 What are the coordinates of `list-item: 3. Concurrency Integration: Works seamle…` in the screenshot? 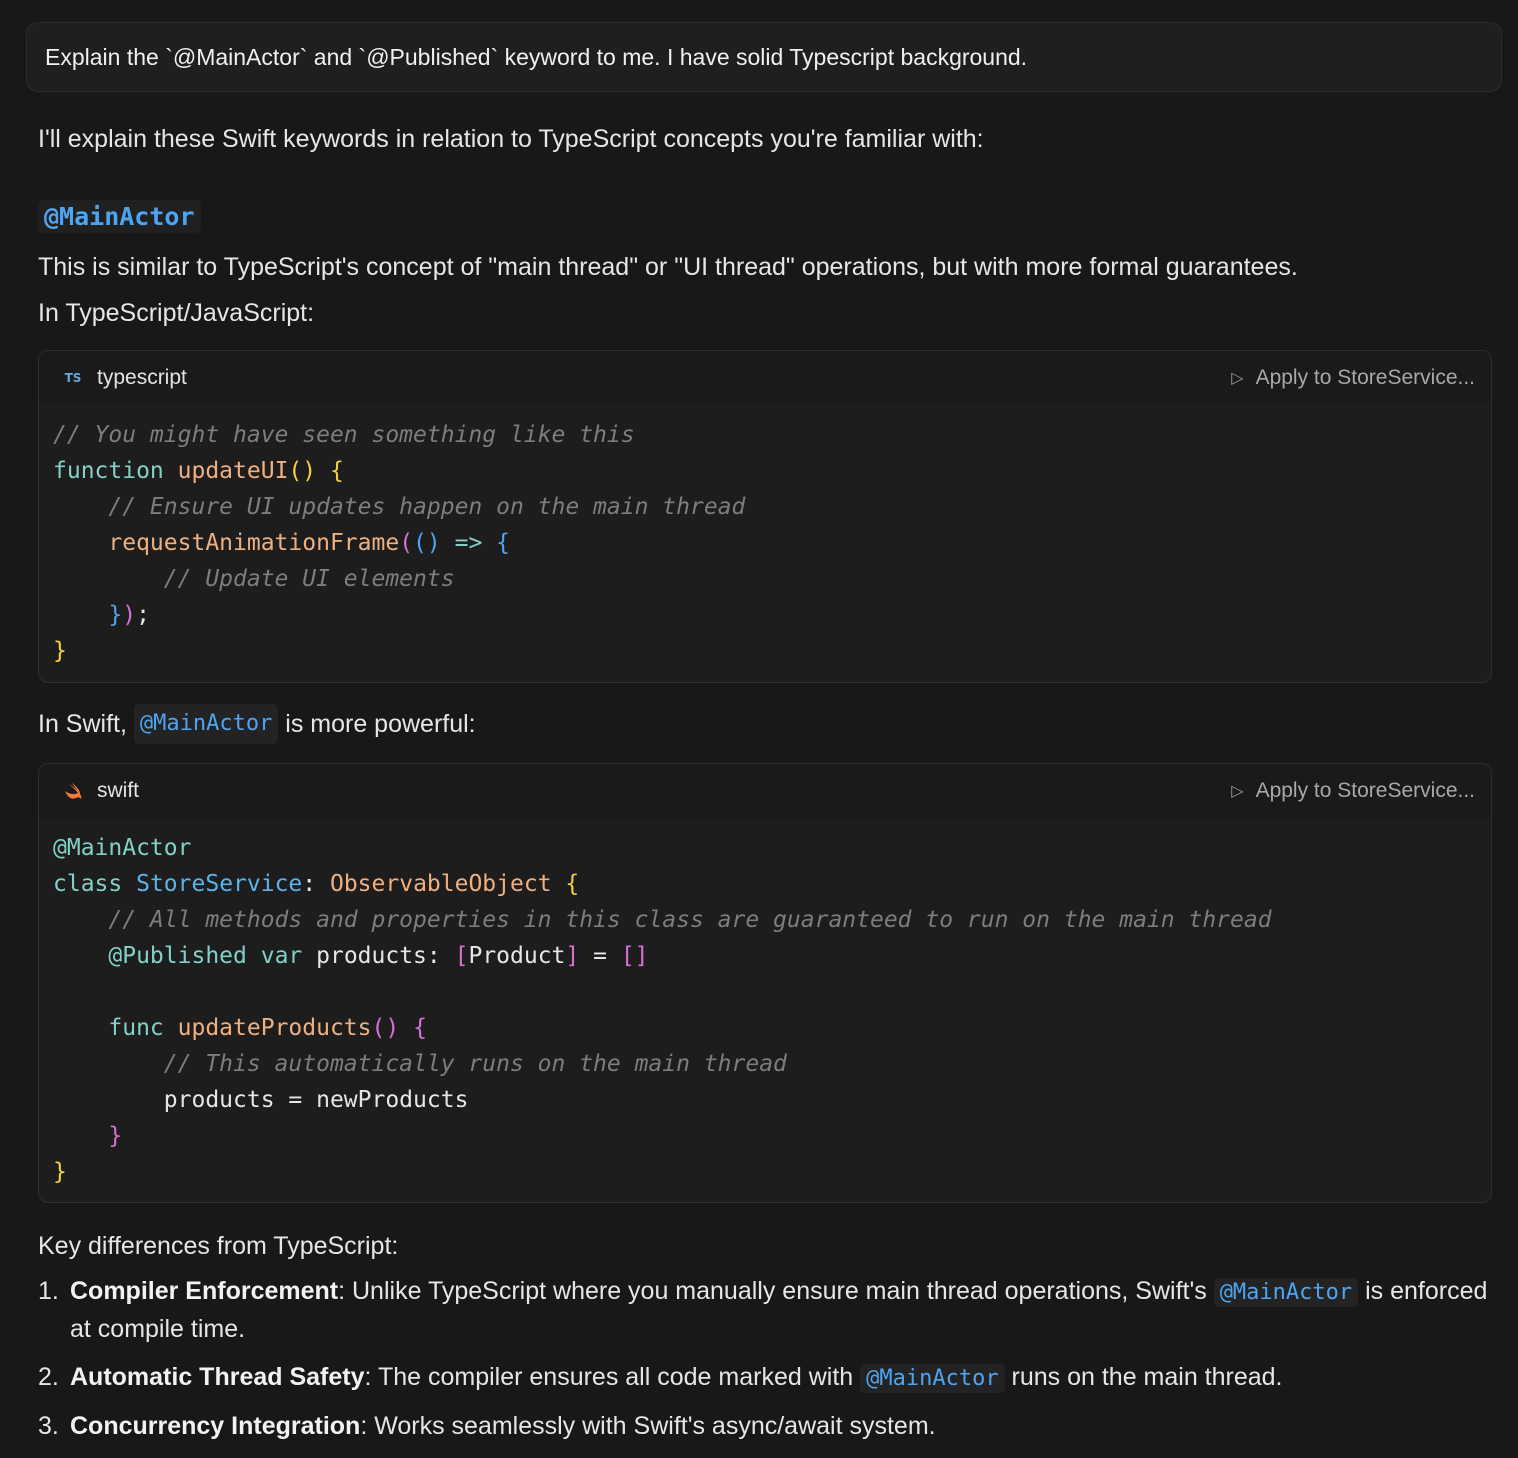 It's located at (487, 1426).